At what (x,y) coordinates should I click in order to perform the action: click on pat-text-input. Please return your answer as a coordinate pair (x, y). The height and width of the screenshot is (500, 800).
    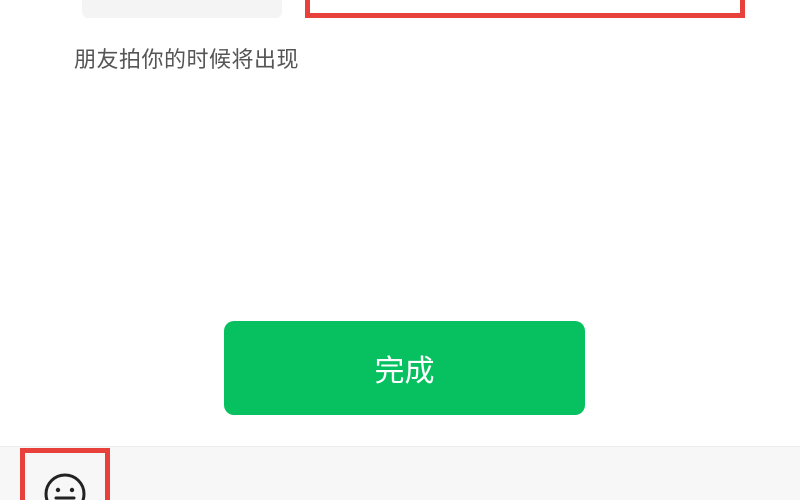
    Looking at the image, I should click on (182, 9).